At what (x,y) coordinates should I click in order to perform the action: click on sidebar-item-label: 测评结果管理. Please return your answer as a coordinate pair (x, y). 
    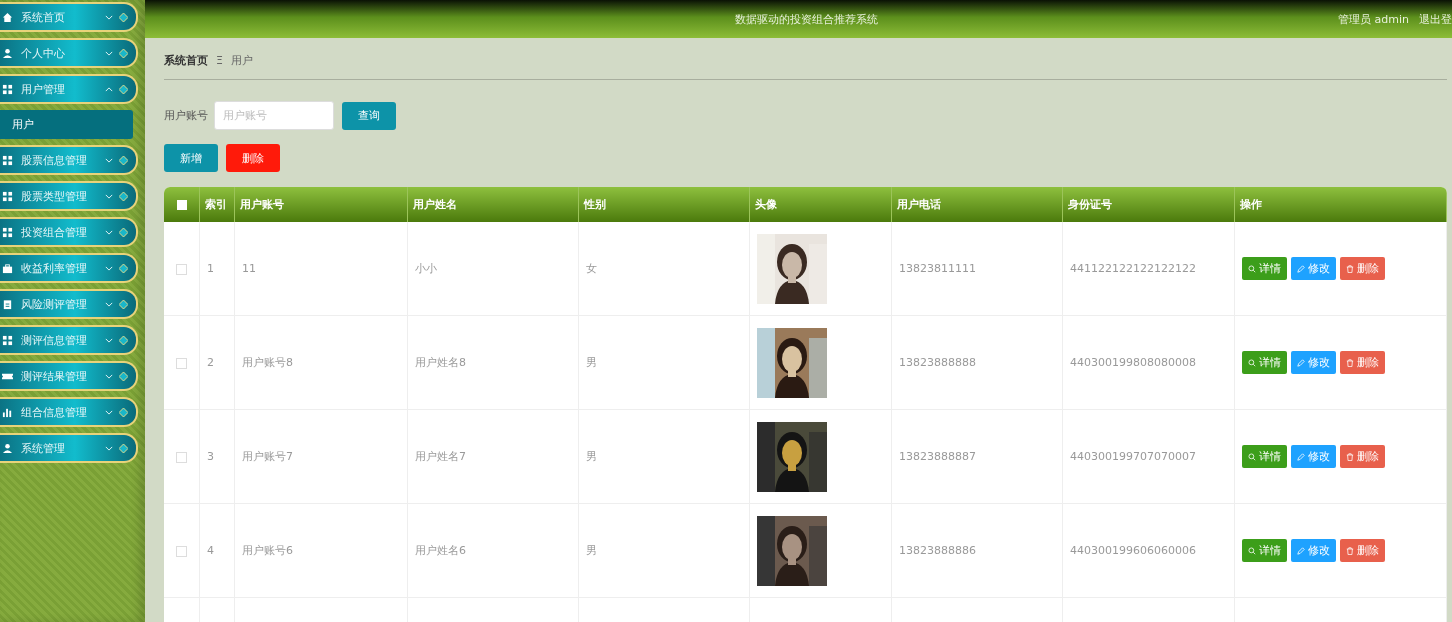
    Looking at the image, I should click on (54, 376).